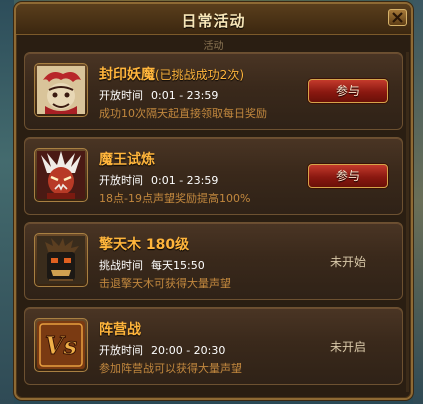 The image size is (423, 404). Describe the element at coordinates (7, 202) in the screenshot. I see `background-scene-left` at that location.